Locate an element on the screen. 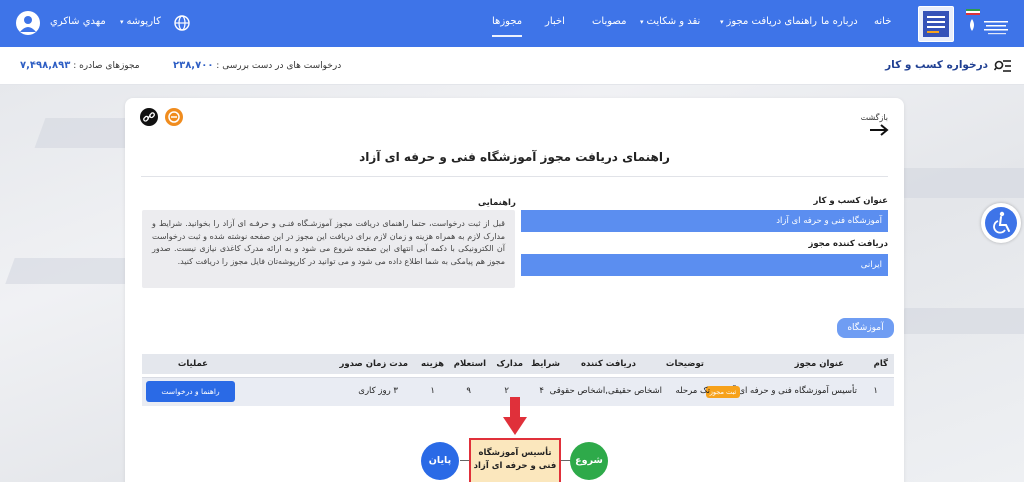 The width and height of the screenshot is (1024, 482). recipient-label: دریافت کننده مجوز is located at coordinates (848, 244).